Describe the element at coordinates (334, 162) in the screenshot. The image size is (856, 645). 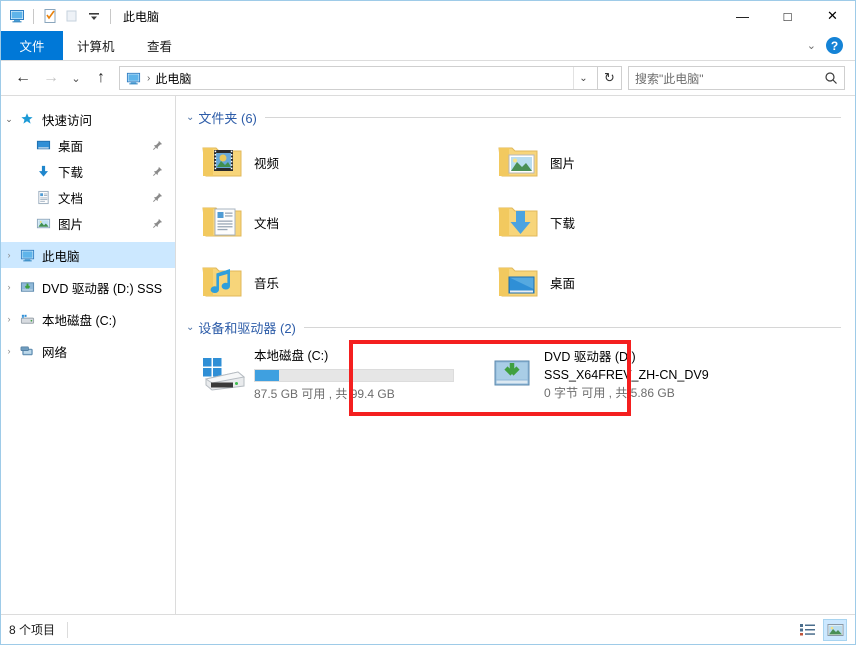
I see `folder-item-videos: 视频` at that location.